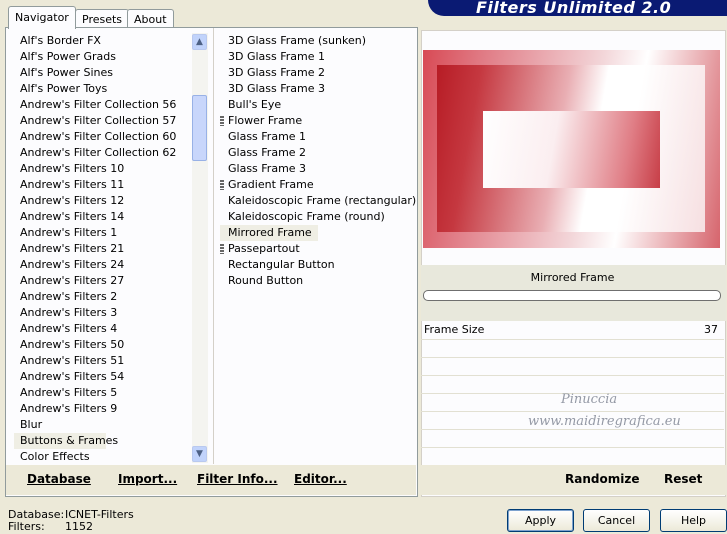 Image resolution: width=727 pixels, height=534 pixels. I want to click on category-item: Color Effects, so click(103, 456).